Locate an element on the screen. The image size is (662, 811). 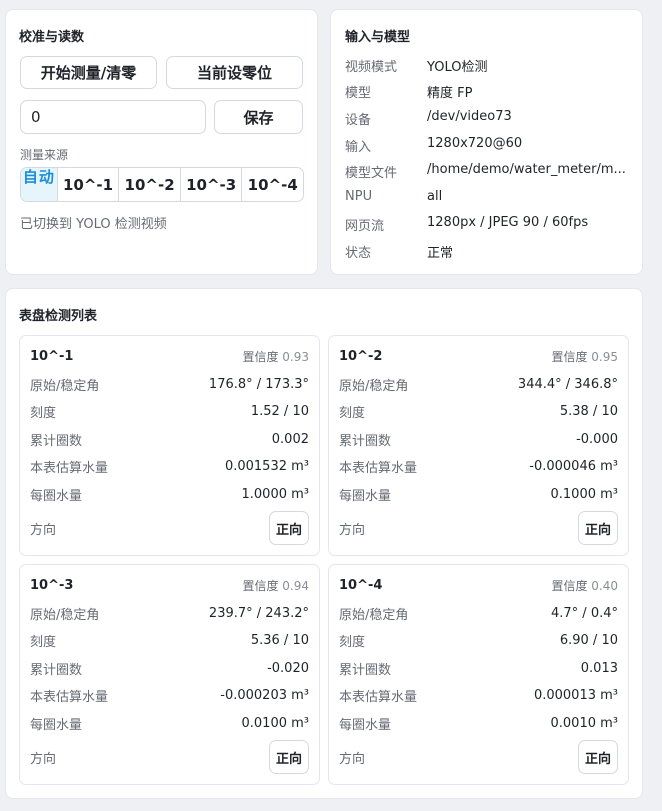
per-turn-value: 0.1000 m³ is located at coordinates (584, 494).